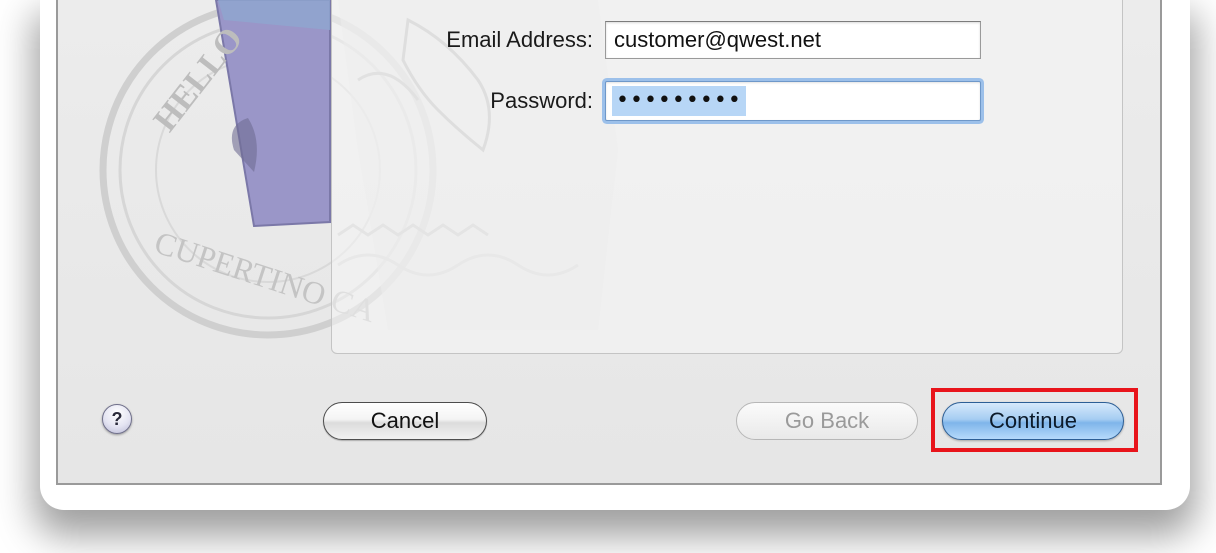 This screenshot has width=1216, height=553. What do you see at coordinates (793, 40) in the screenshot?
I see `email-field` at bounding box center [793, 40].